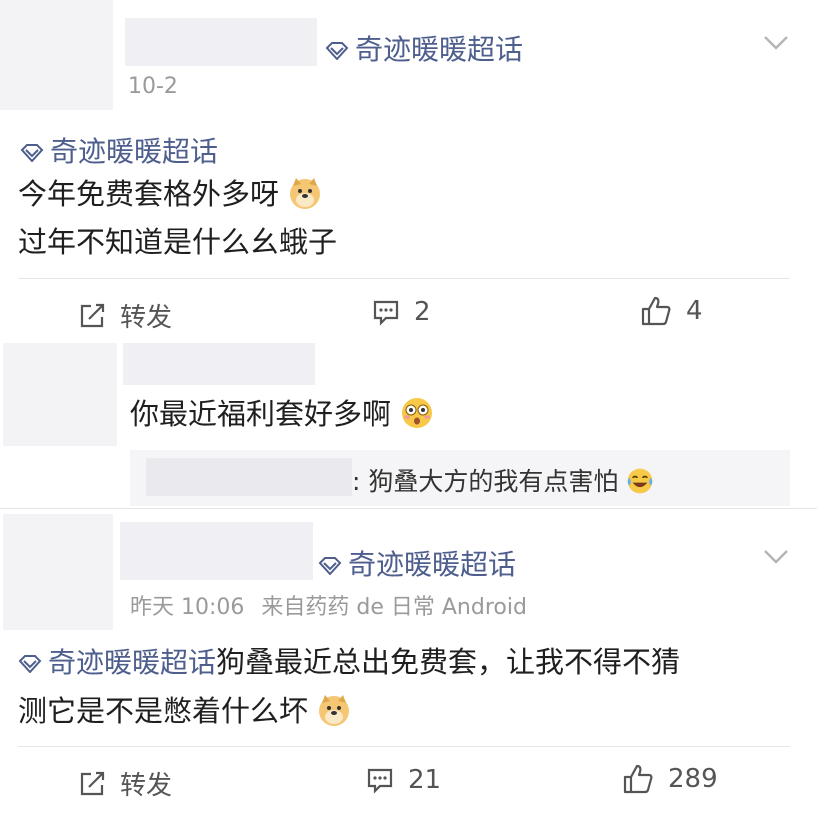  I want to click on section-divider, so click(408, 508).